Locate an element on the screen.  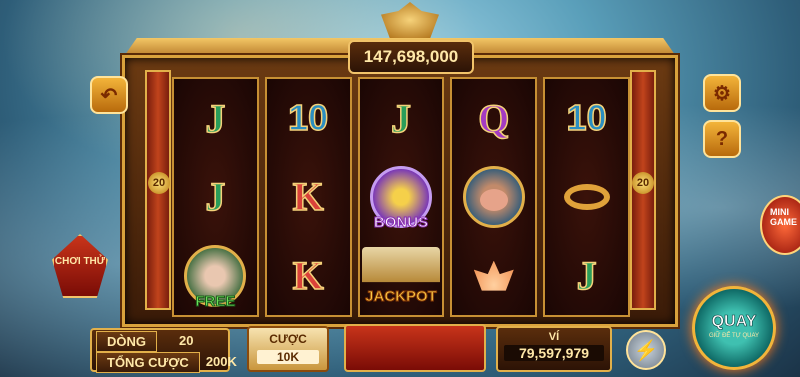
gear-icon: ⚙ is located at coordinates (722, 93).